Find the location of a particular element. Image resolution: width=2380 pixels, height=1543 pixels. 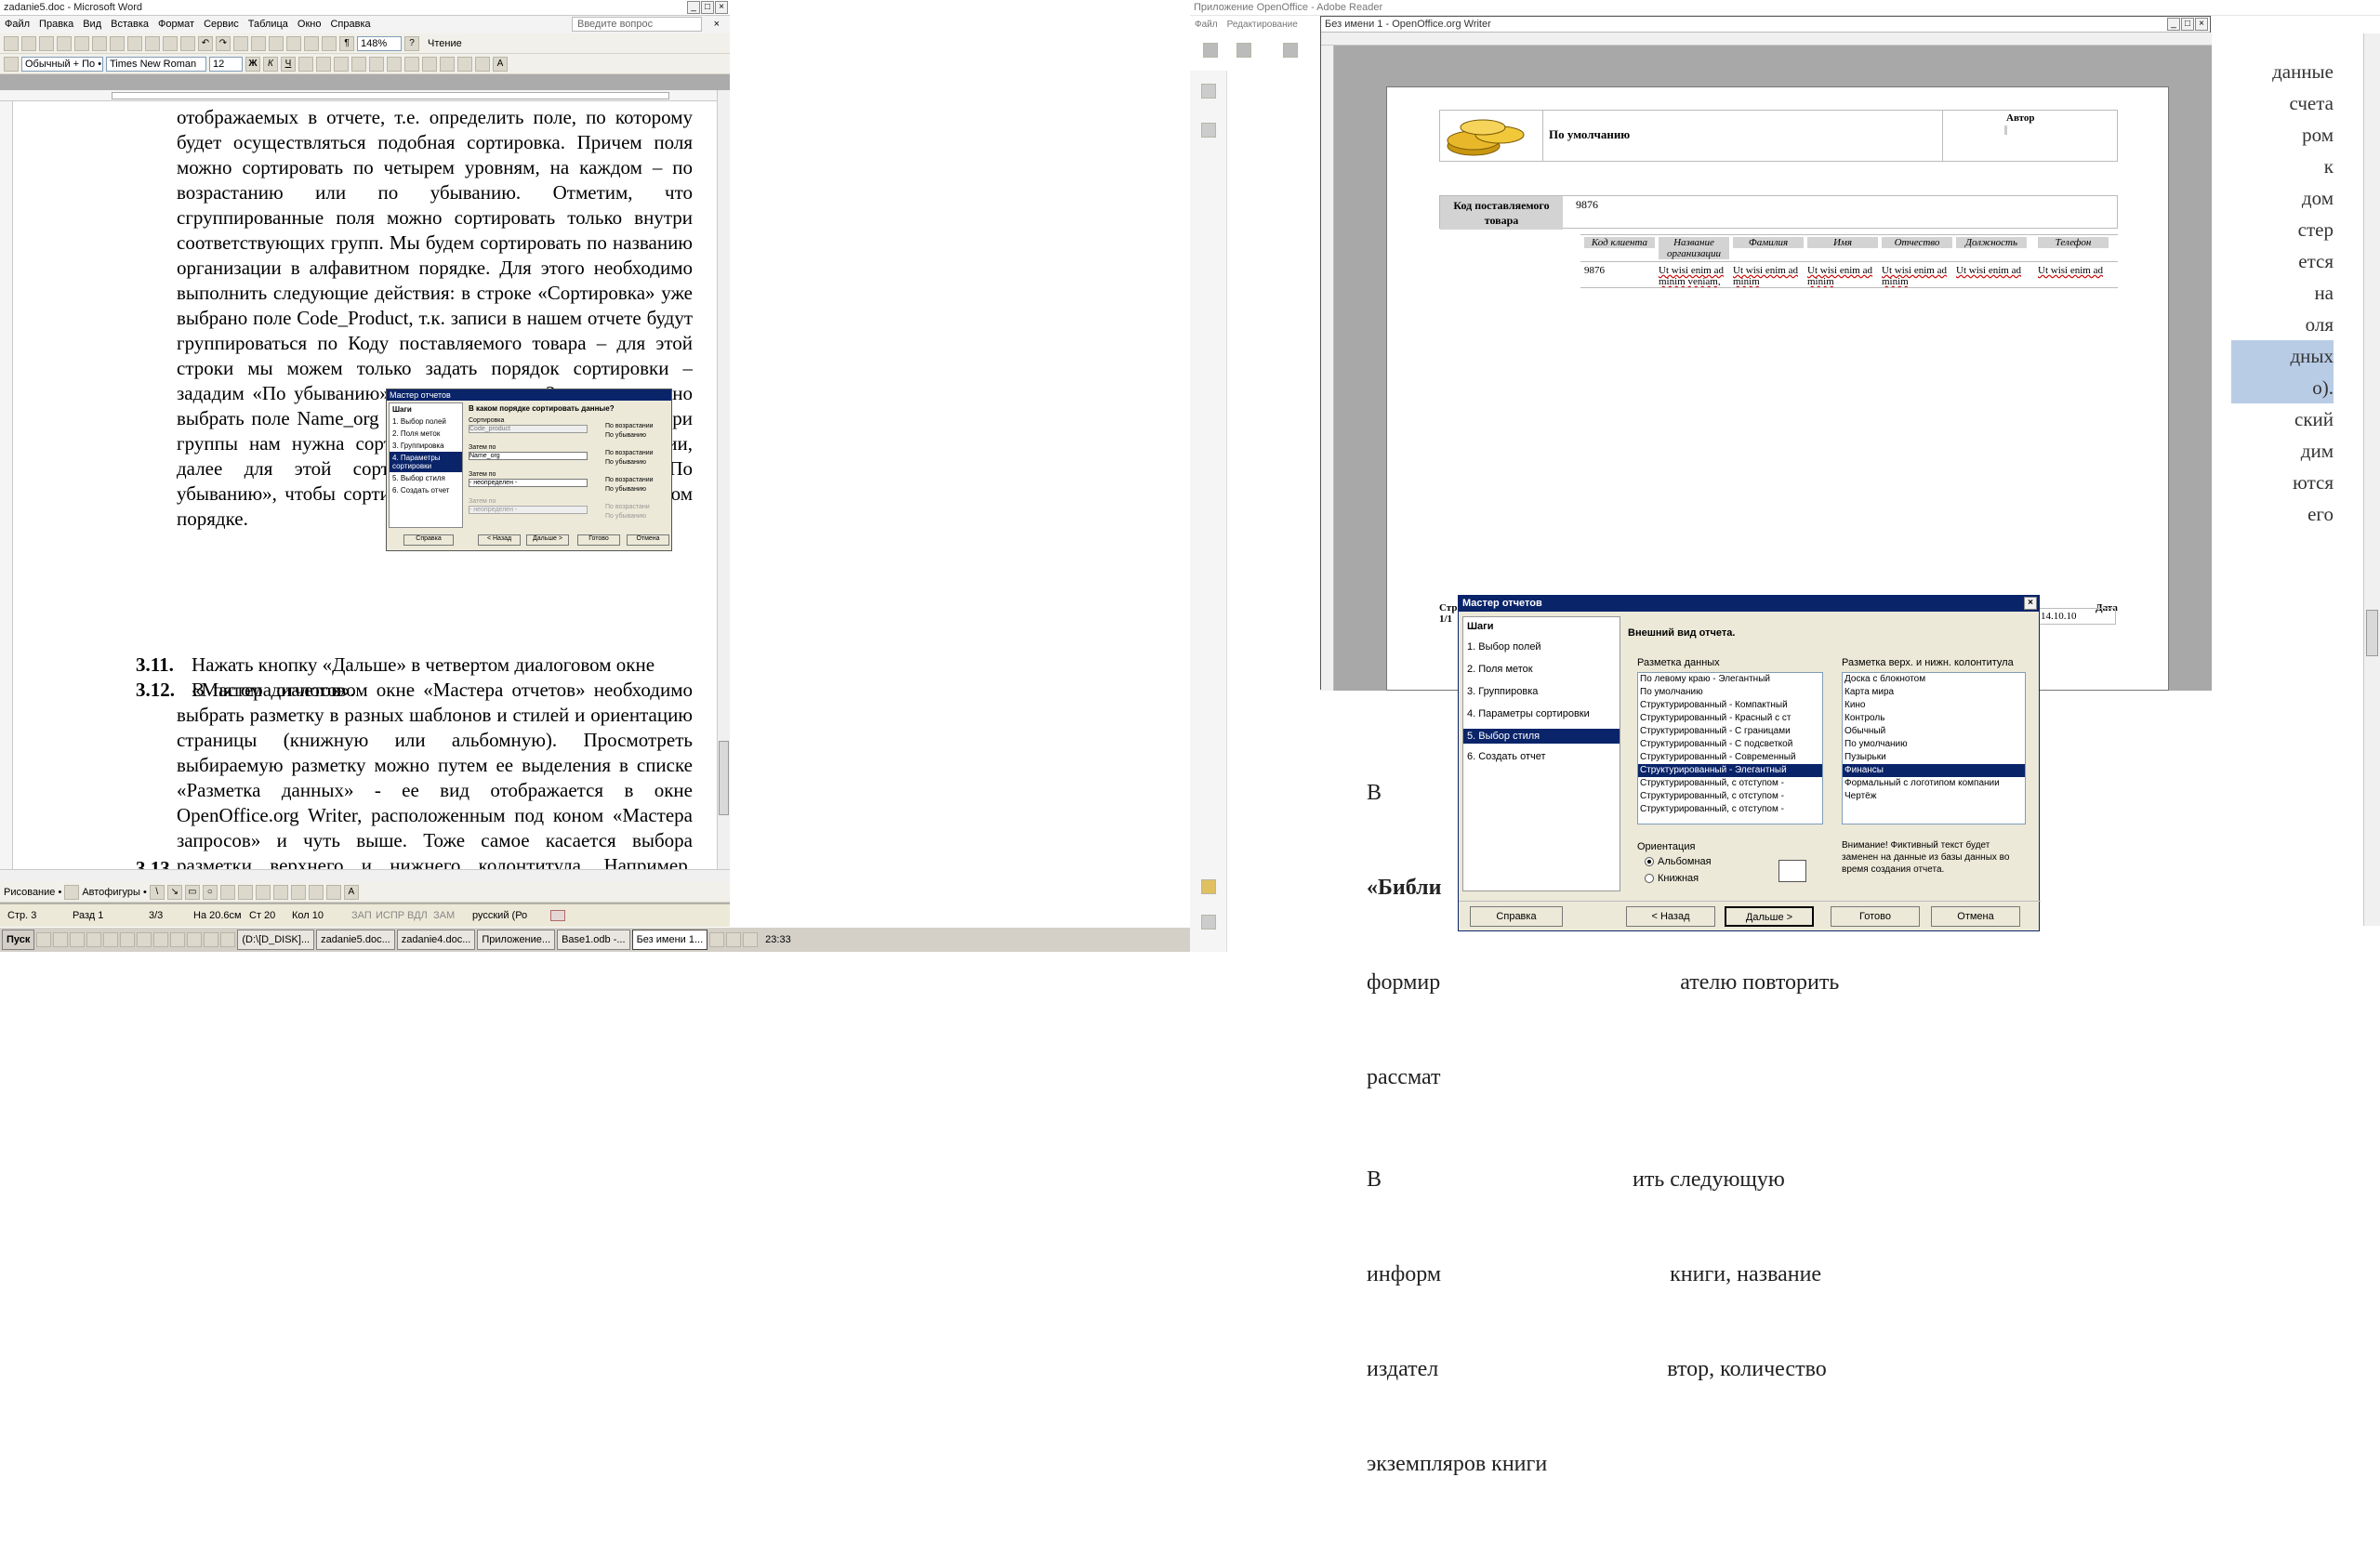

maximize-icon: □ is located at coordinates (2187, 24).